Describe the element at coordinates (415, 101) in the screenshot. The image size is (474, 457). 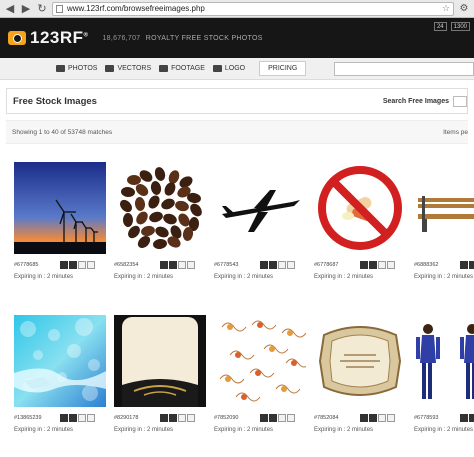
I see `search-free-images-label: Search Free Images` at that location.